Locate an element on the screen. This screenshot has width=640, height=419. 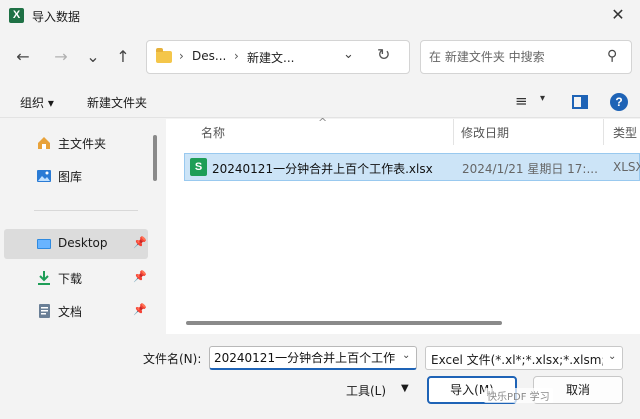
sidebar-item-desktop: Desktop 📌 is located at coordinates (76, 244).